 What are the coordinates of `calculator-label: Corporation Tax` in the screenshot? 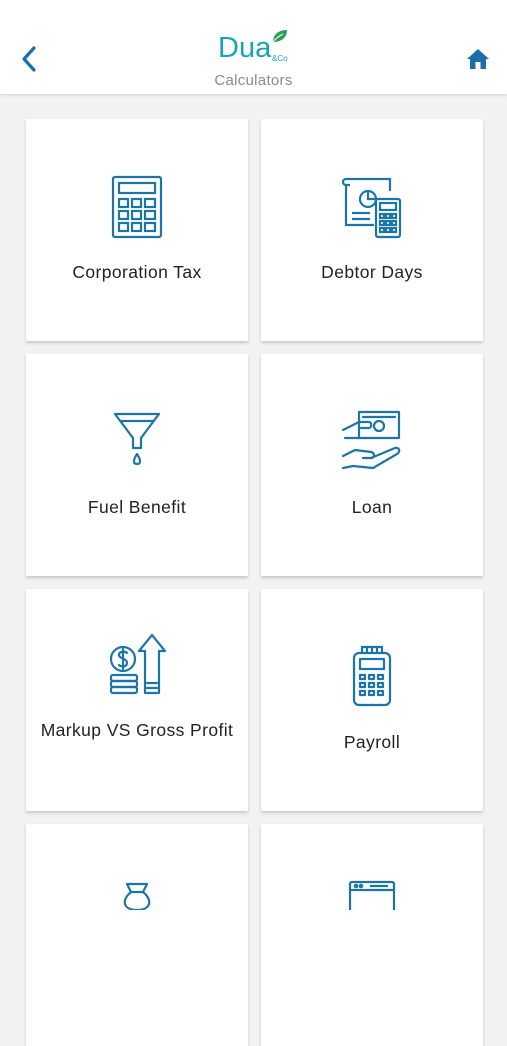 It's located at (137, 272).